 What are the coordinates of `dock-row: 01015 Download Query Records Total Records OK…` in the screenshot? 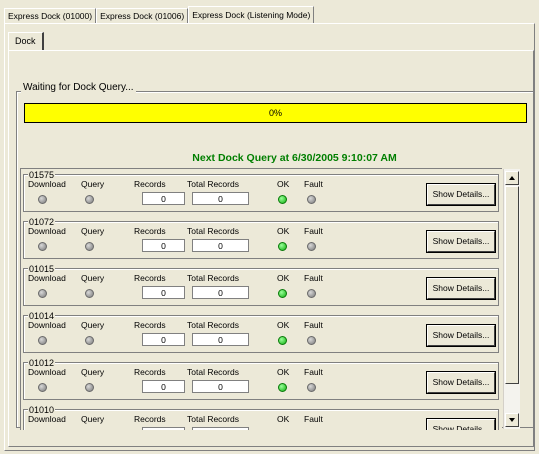 It's located at (261, 285).